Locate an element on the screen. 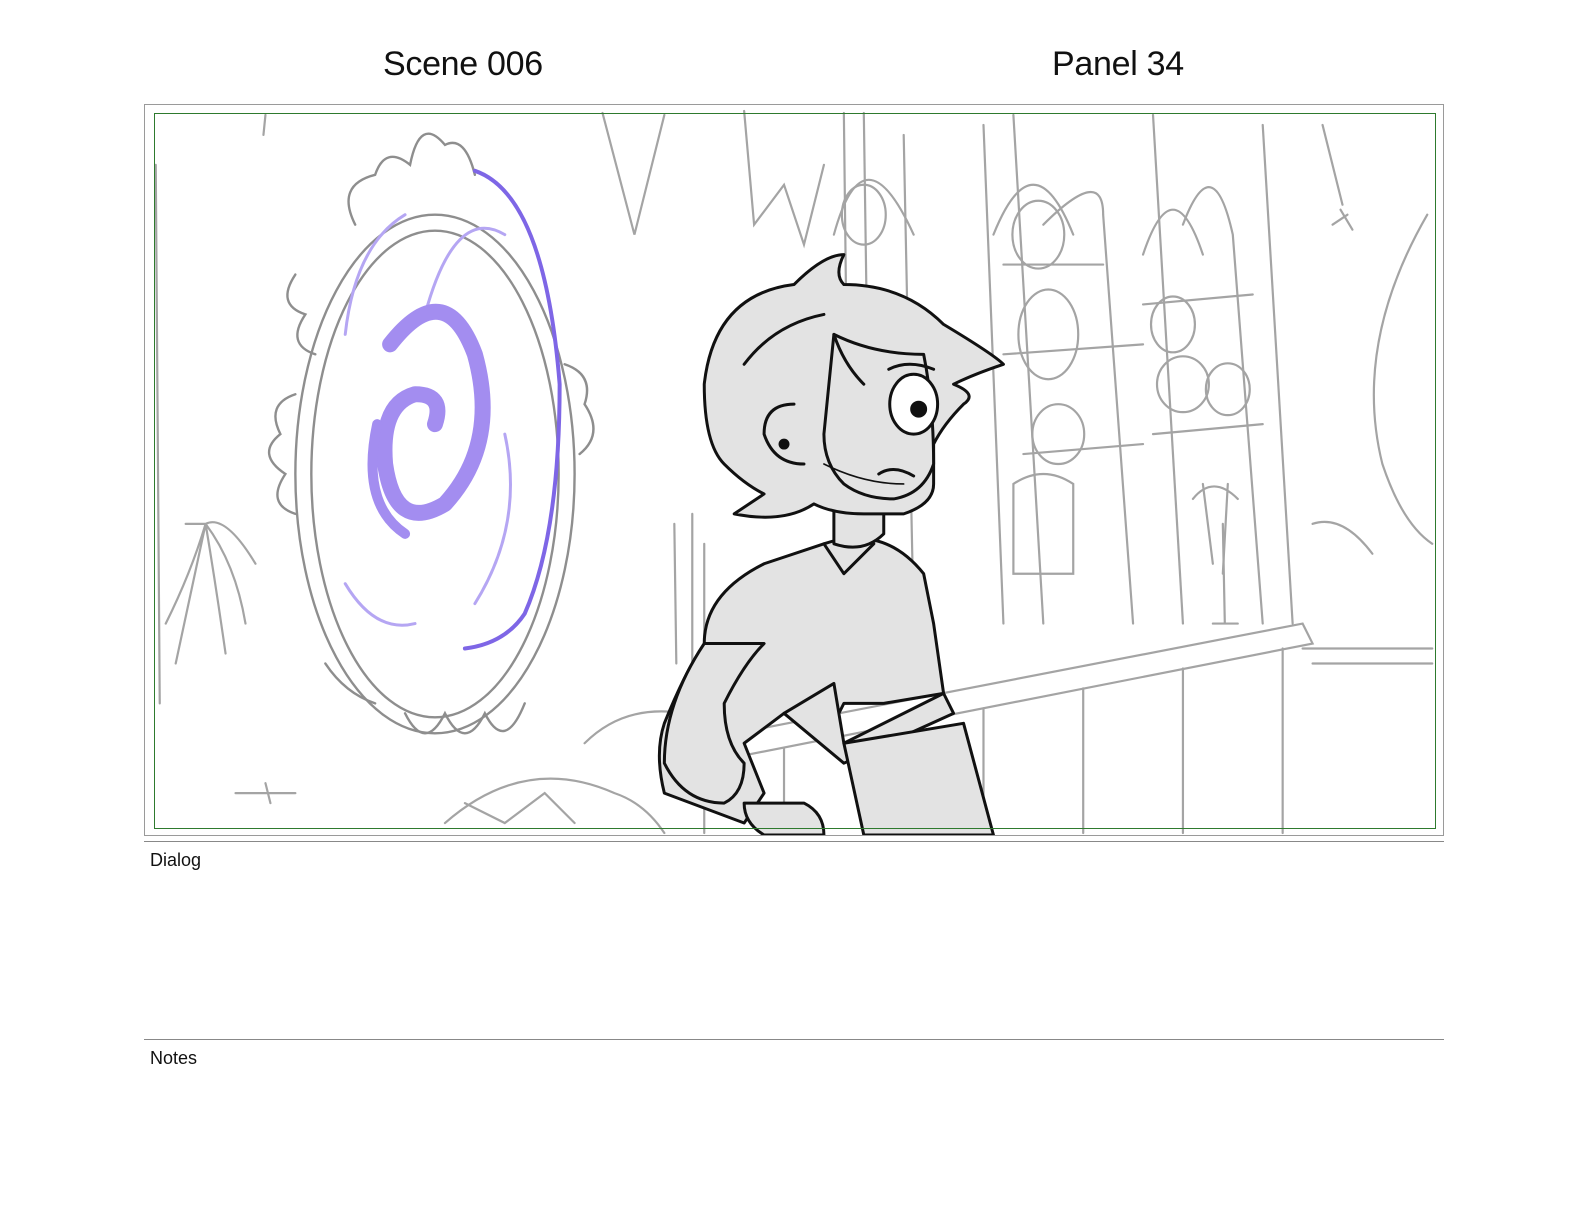 The height and width of the screenshot is (1224, 1584). portal-swirl is located at coordinates (452, 409).